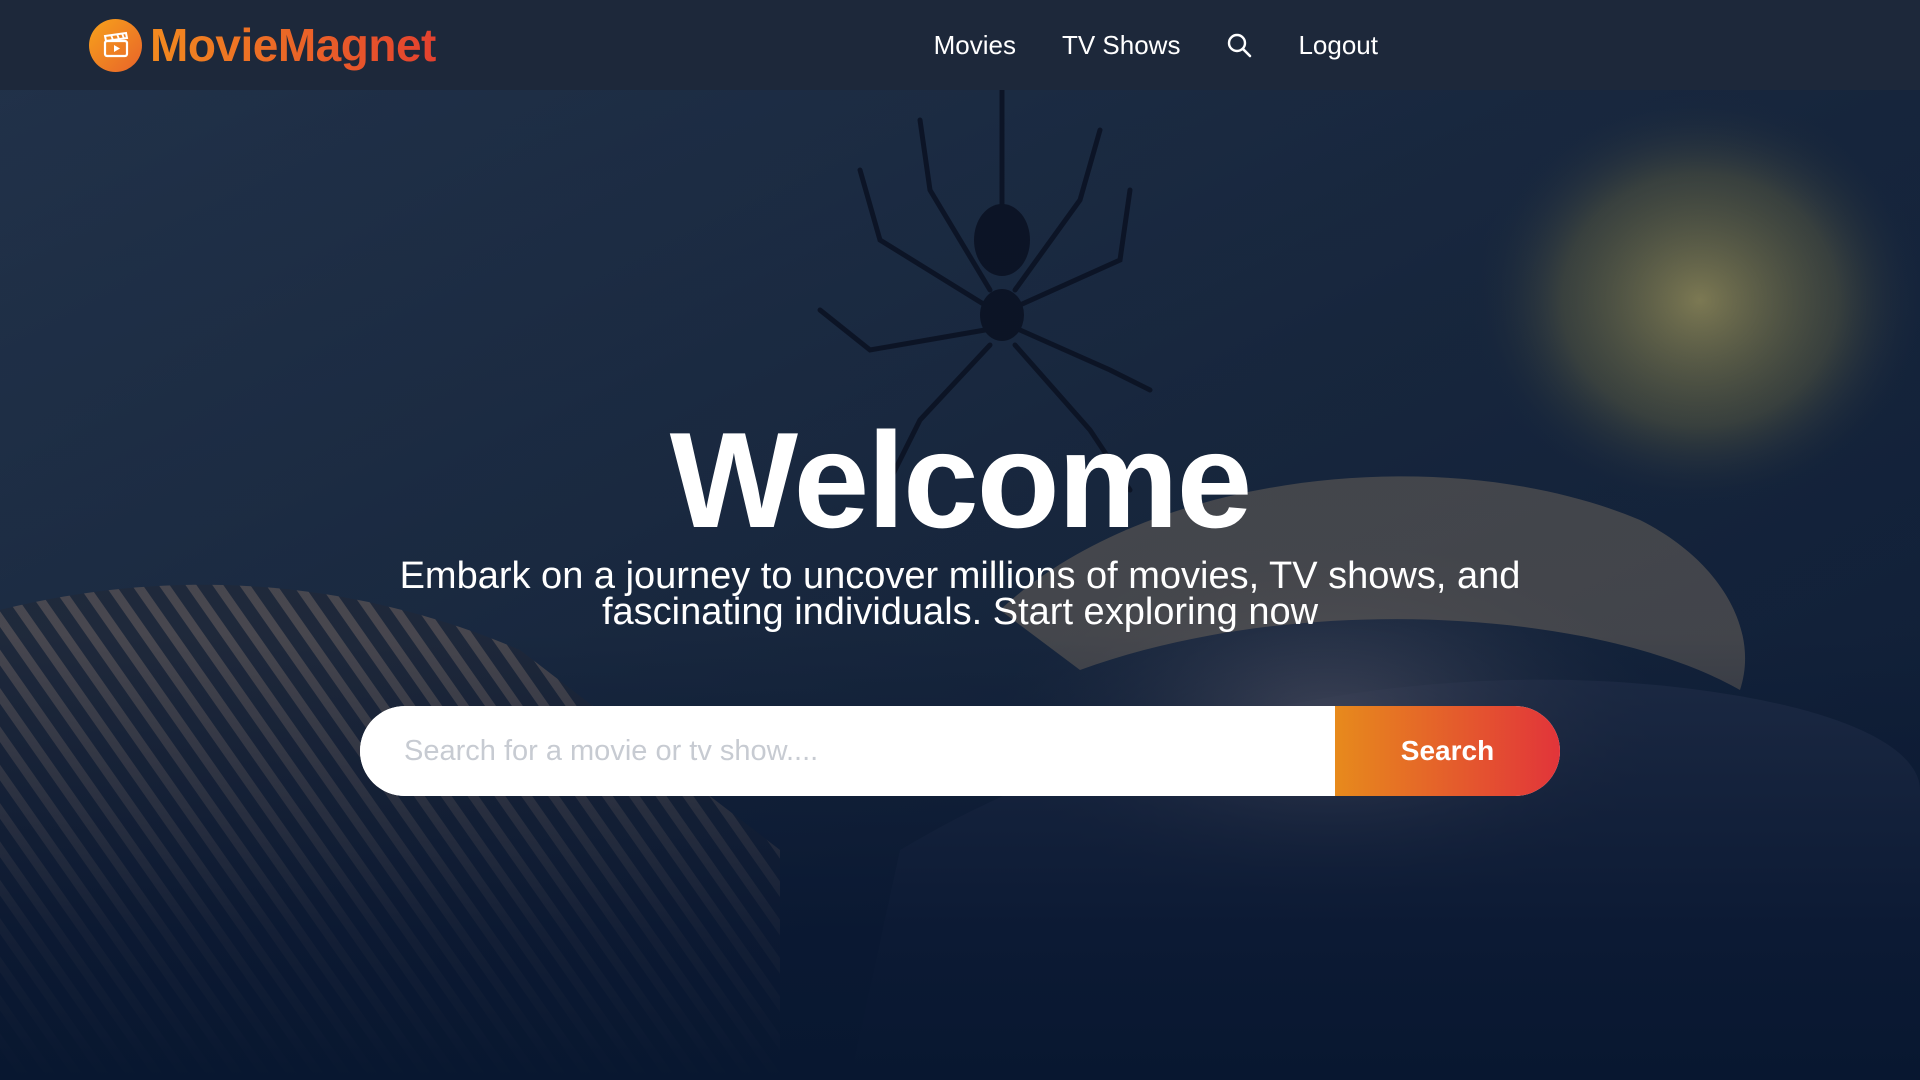  Describe the element at coordinates (1447, 751) in the screenshot. I see `hero-search-button: Search` at that location.